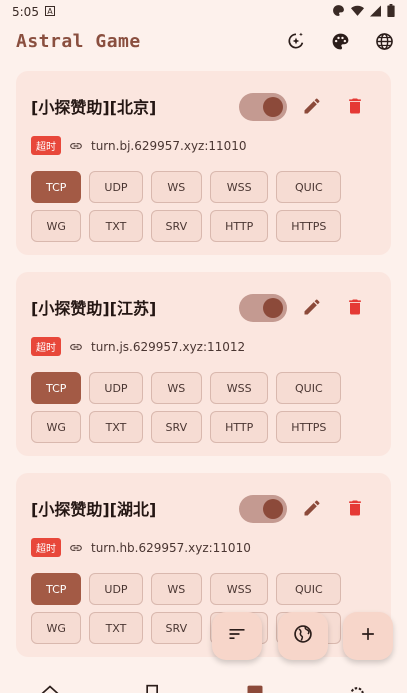 This screenshot has width=407, height=693. Describe the element at coordinates (340, 41) in the screenshot. I see `palette-icon` at that location.